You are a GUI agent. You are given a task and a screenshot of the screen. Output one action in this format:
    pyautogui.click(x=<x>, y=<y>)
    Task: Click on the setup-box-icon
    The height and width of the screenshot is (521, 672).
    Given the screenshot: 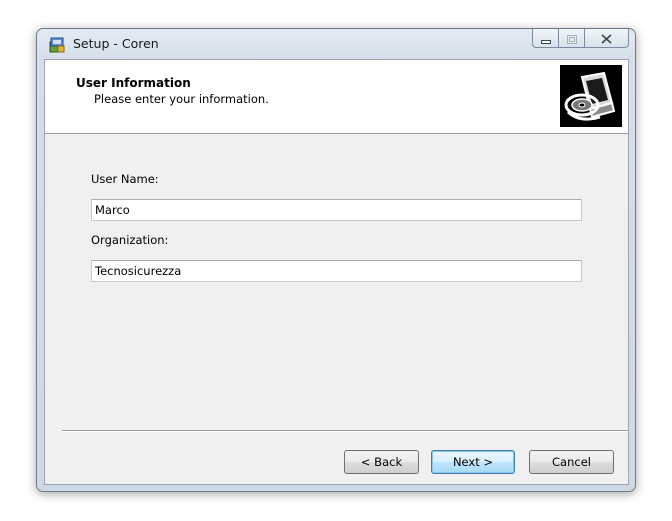 What is the action you would take?
    pyautogui.click(x=57, y=44)
    